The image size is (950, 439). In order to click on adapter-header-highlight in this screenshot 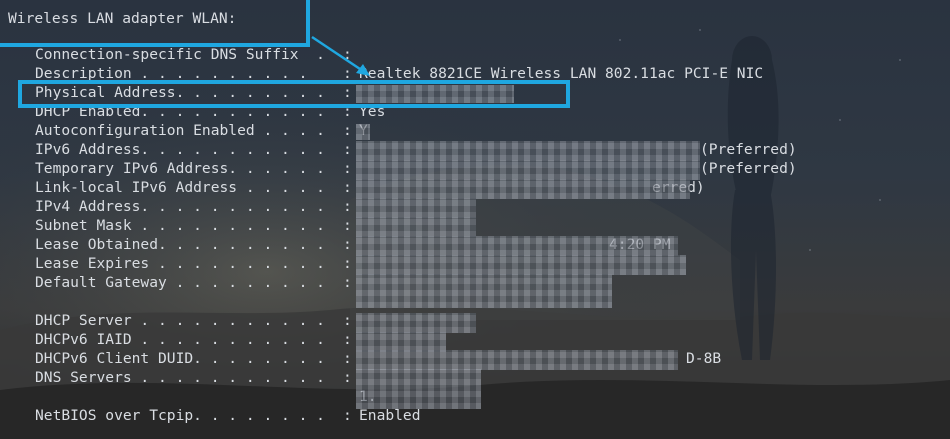, I will do `click(155, 23)`.